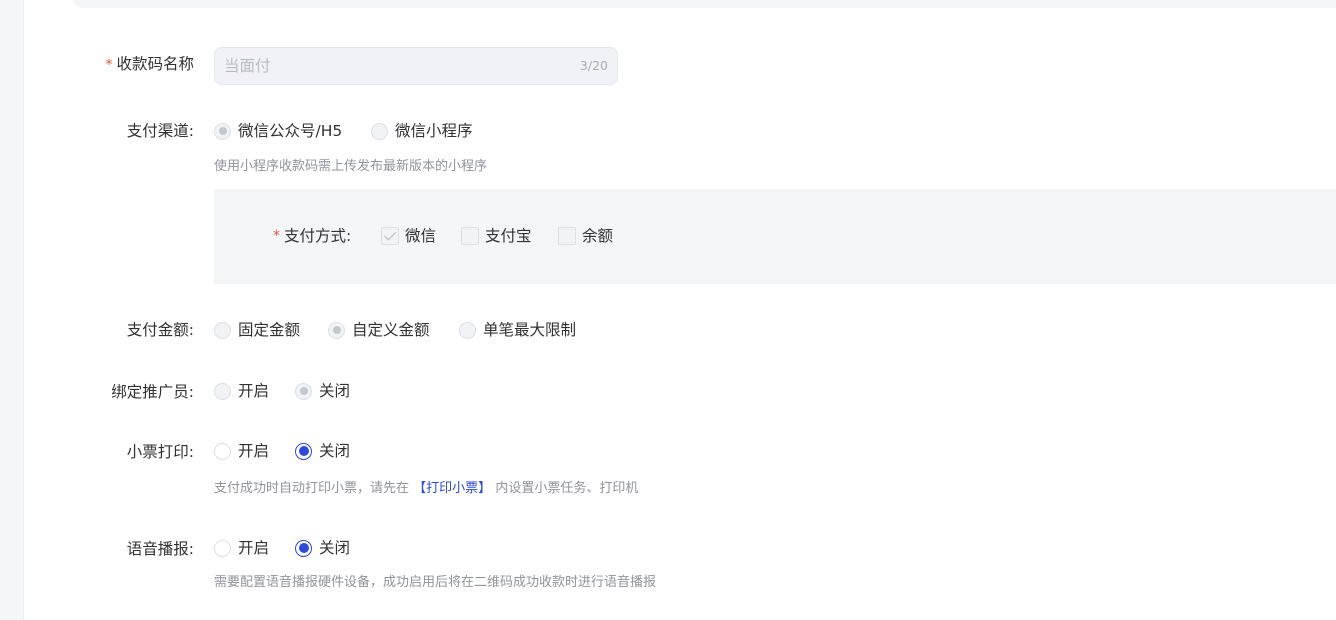 Image resolution: width=1336 pixels, height=620 pixels. Describe the element at coordinates (160, 131) in the screenshot. I see `pay-channel-label: 支付渠道:` at that location.